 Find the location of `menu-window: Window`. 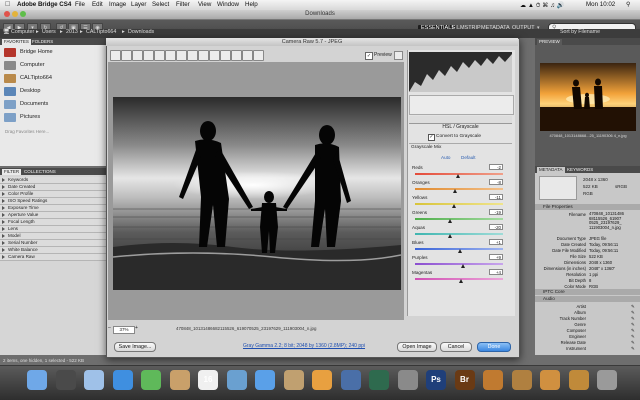

menu-window: Window is located at coordinates (228, 4).